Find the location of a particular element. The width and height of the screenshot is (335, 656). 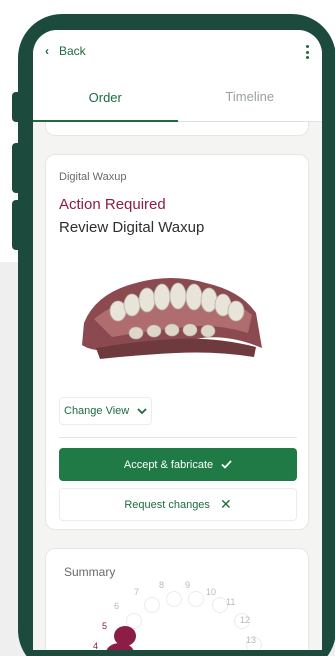

tooth-number: 13 is located at coordinates (251, 640).